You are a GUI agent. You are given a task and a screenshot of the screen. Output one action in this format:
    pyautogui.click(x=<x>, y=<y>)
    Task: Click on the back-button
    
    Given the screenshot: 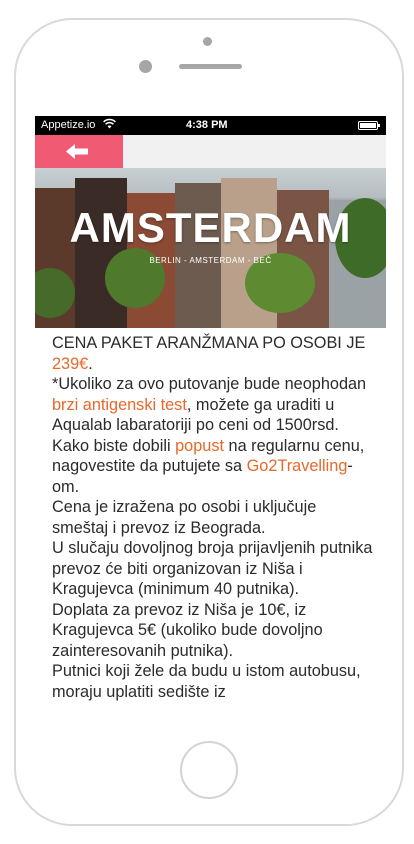 What is the action you would take?
    pyautogui.click(x=79, y=151)
    